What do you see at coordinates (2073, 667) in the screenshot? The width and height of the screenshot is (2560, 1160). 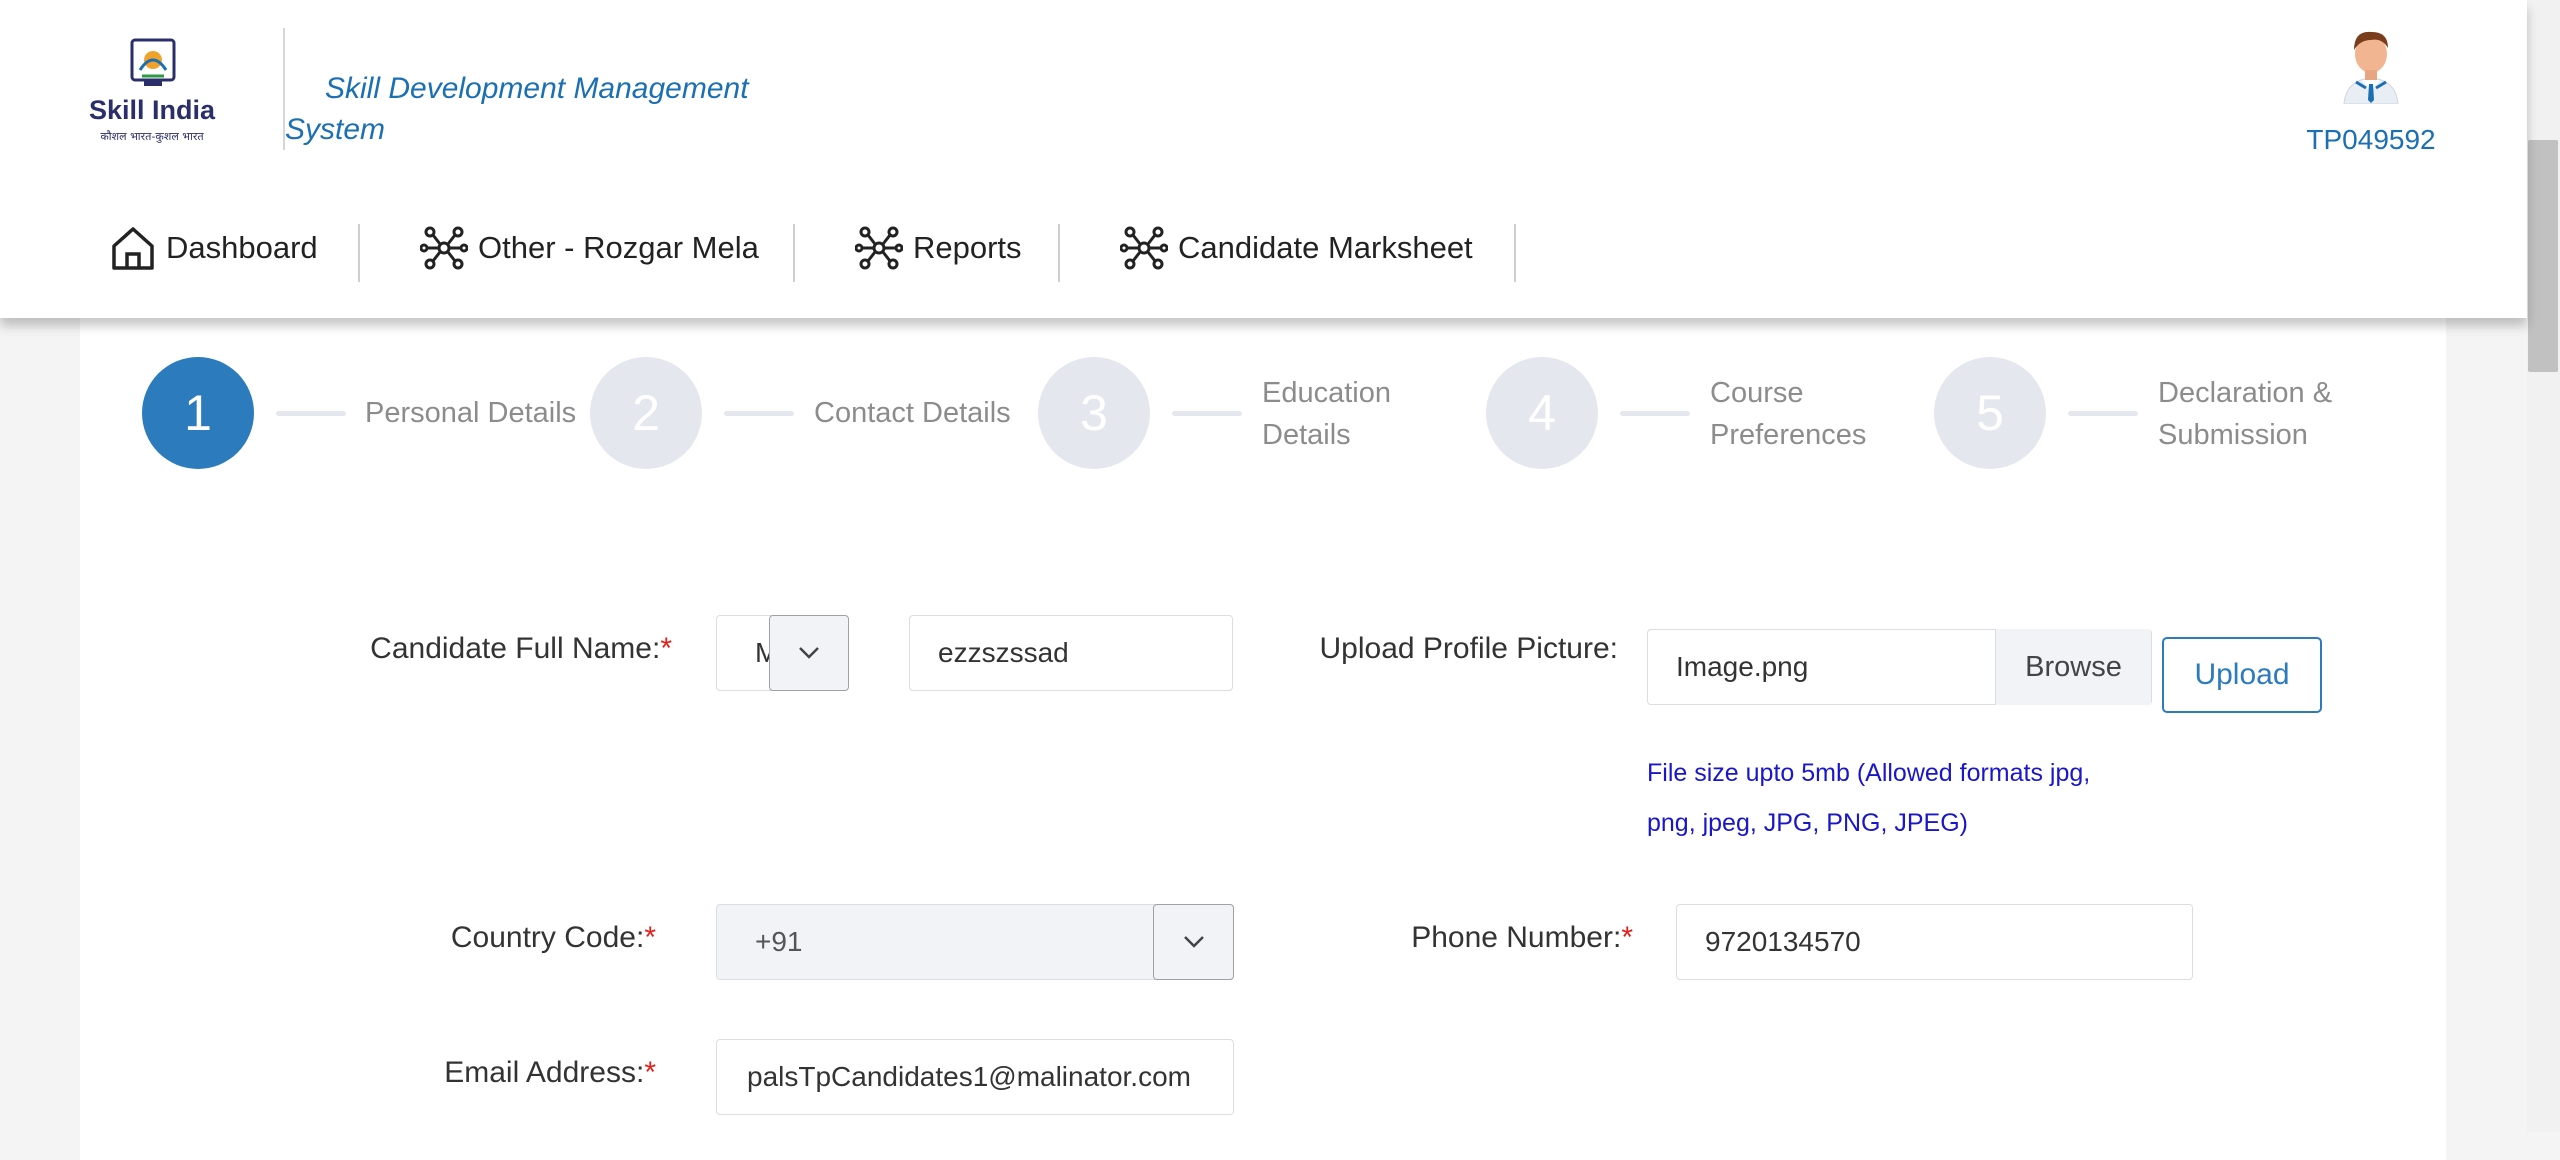 I see `browse-button: Browse` at bounding box center [2073, 667].